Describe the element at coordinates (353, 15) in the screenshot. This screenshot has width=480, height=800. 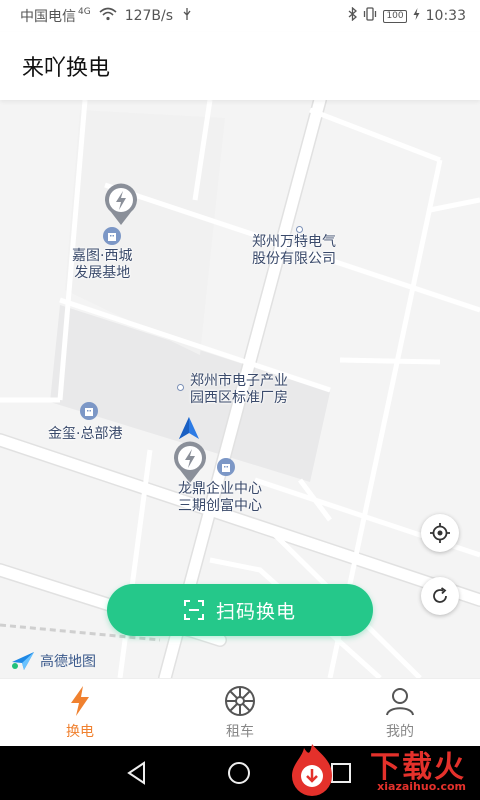
I see `bluetooth-icon` at that location.